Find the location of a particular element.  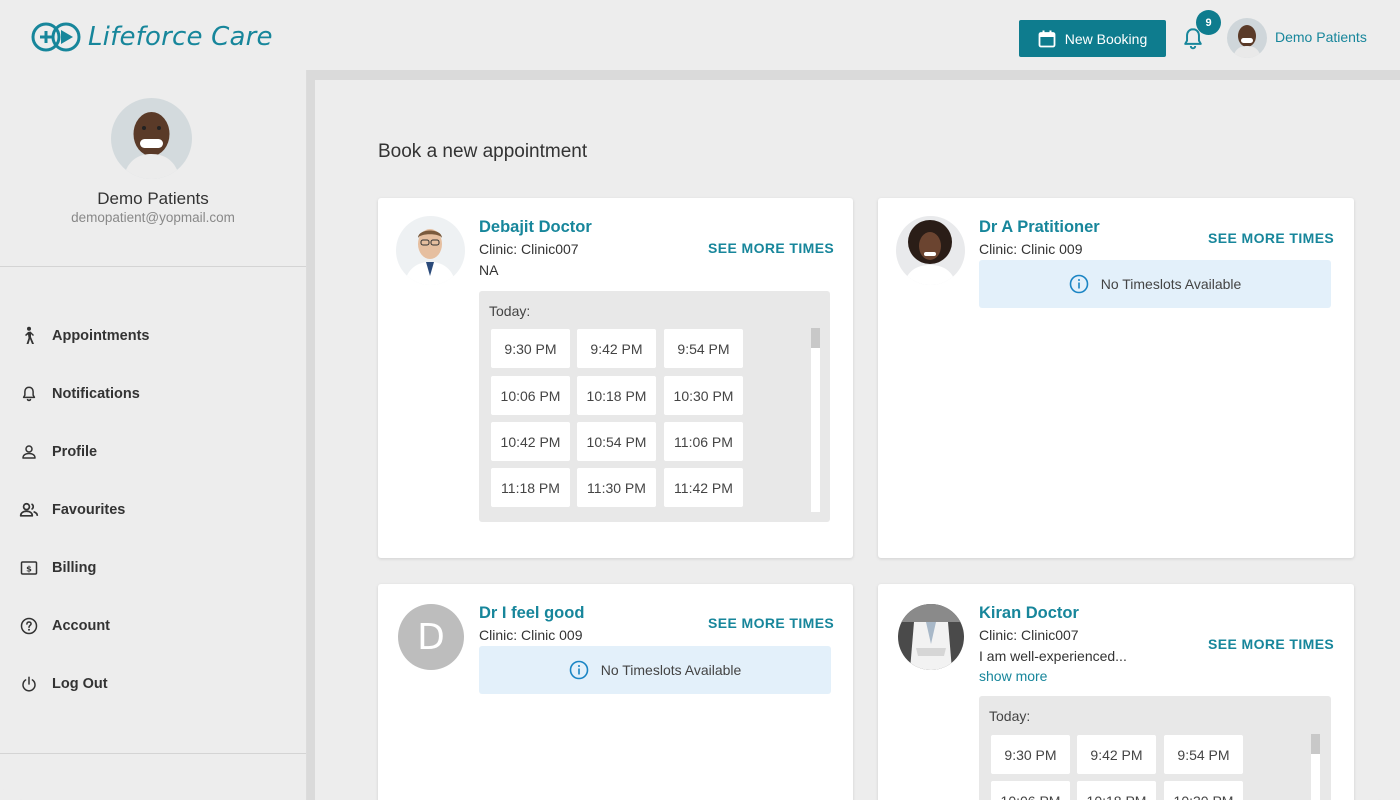

logo-icon is located at coordinates (56, 37).